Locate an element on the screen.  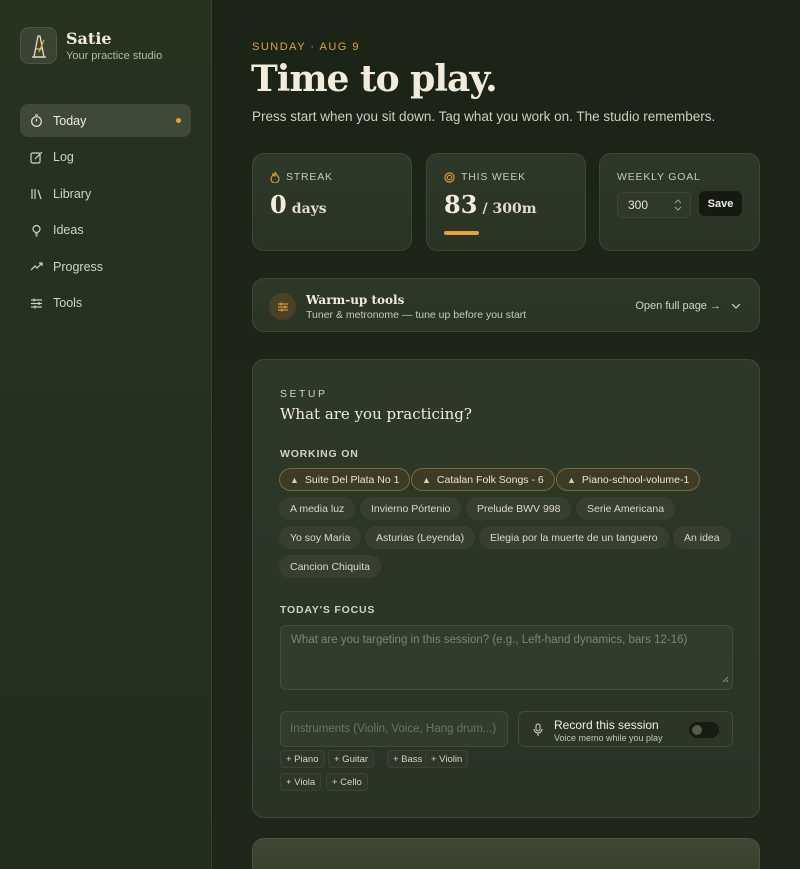
toggle-knob is located at coordinates (697, 730).